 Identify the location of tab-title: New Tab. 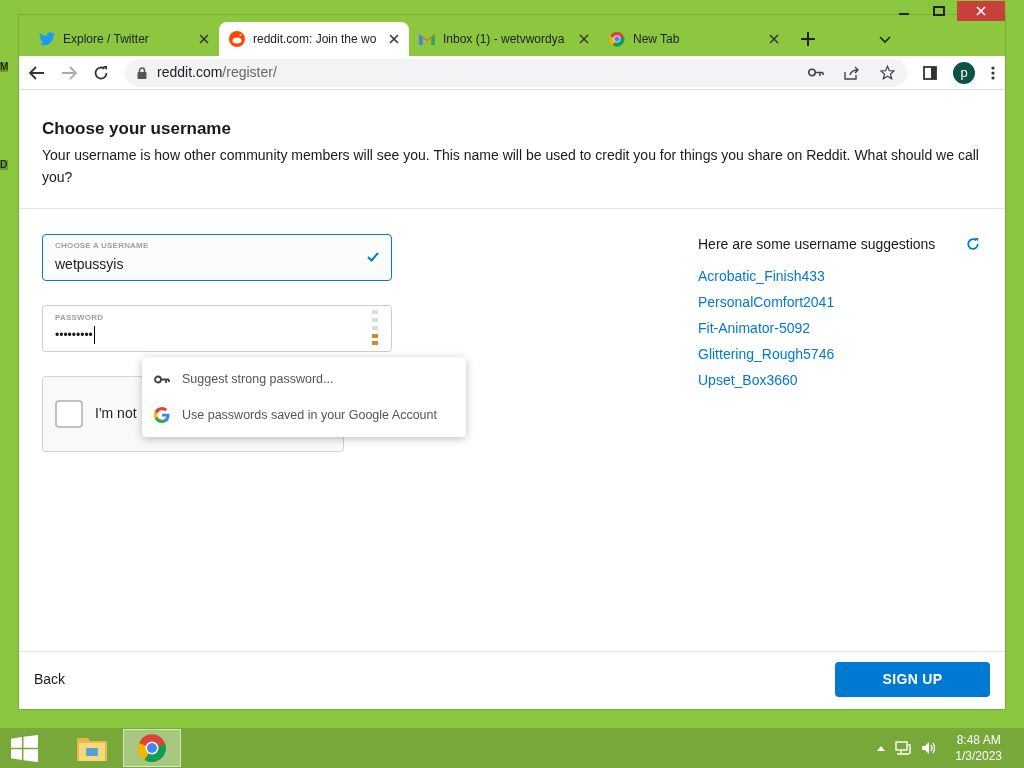
(657, 39).